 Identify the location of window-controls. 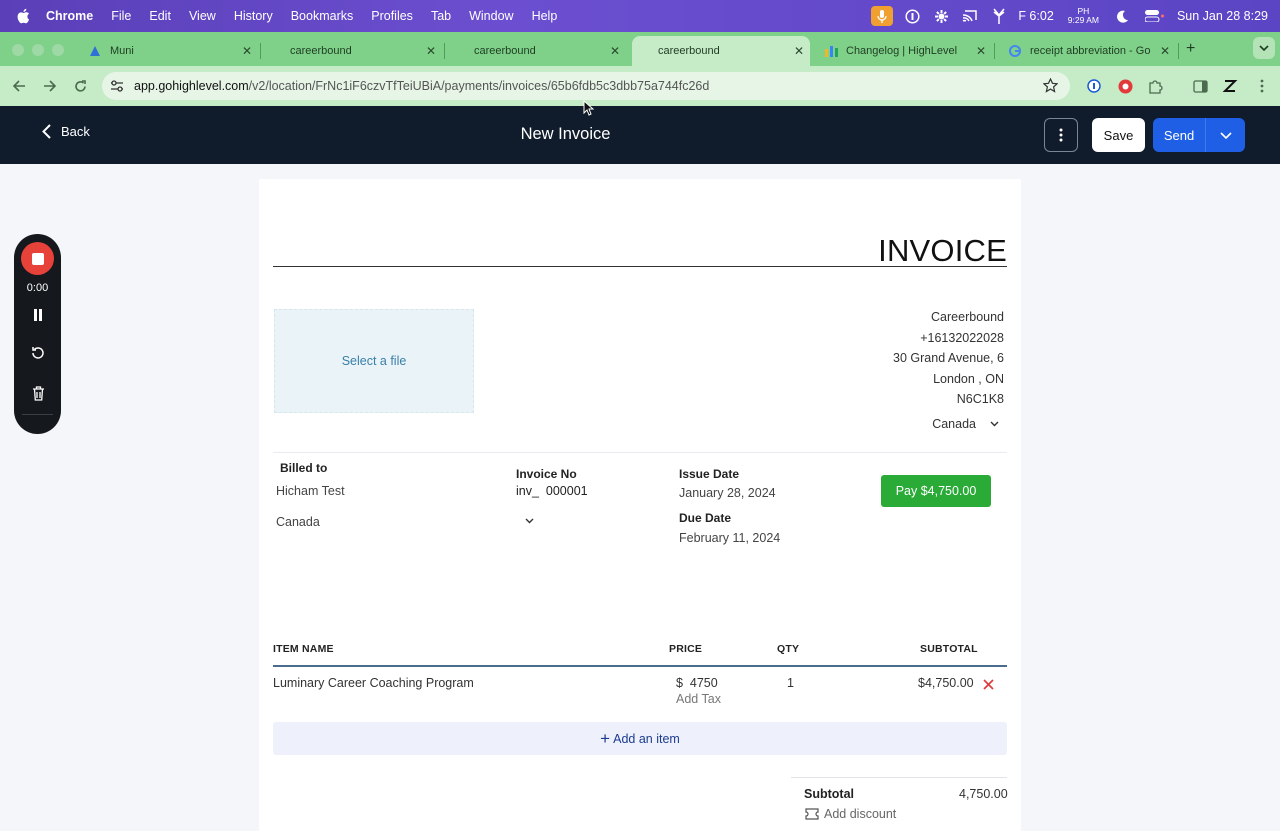
(38, 50).